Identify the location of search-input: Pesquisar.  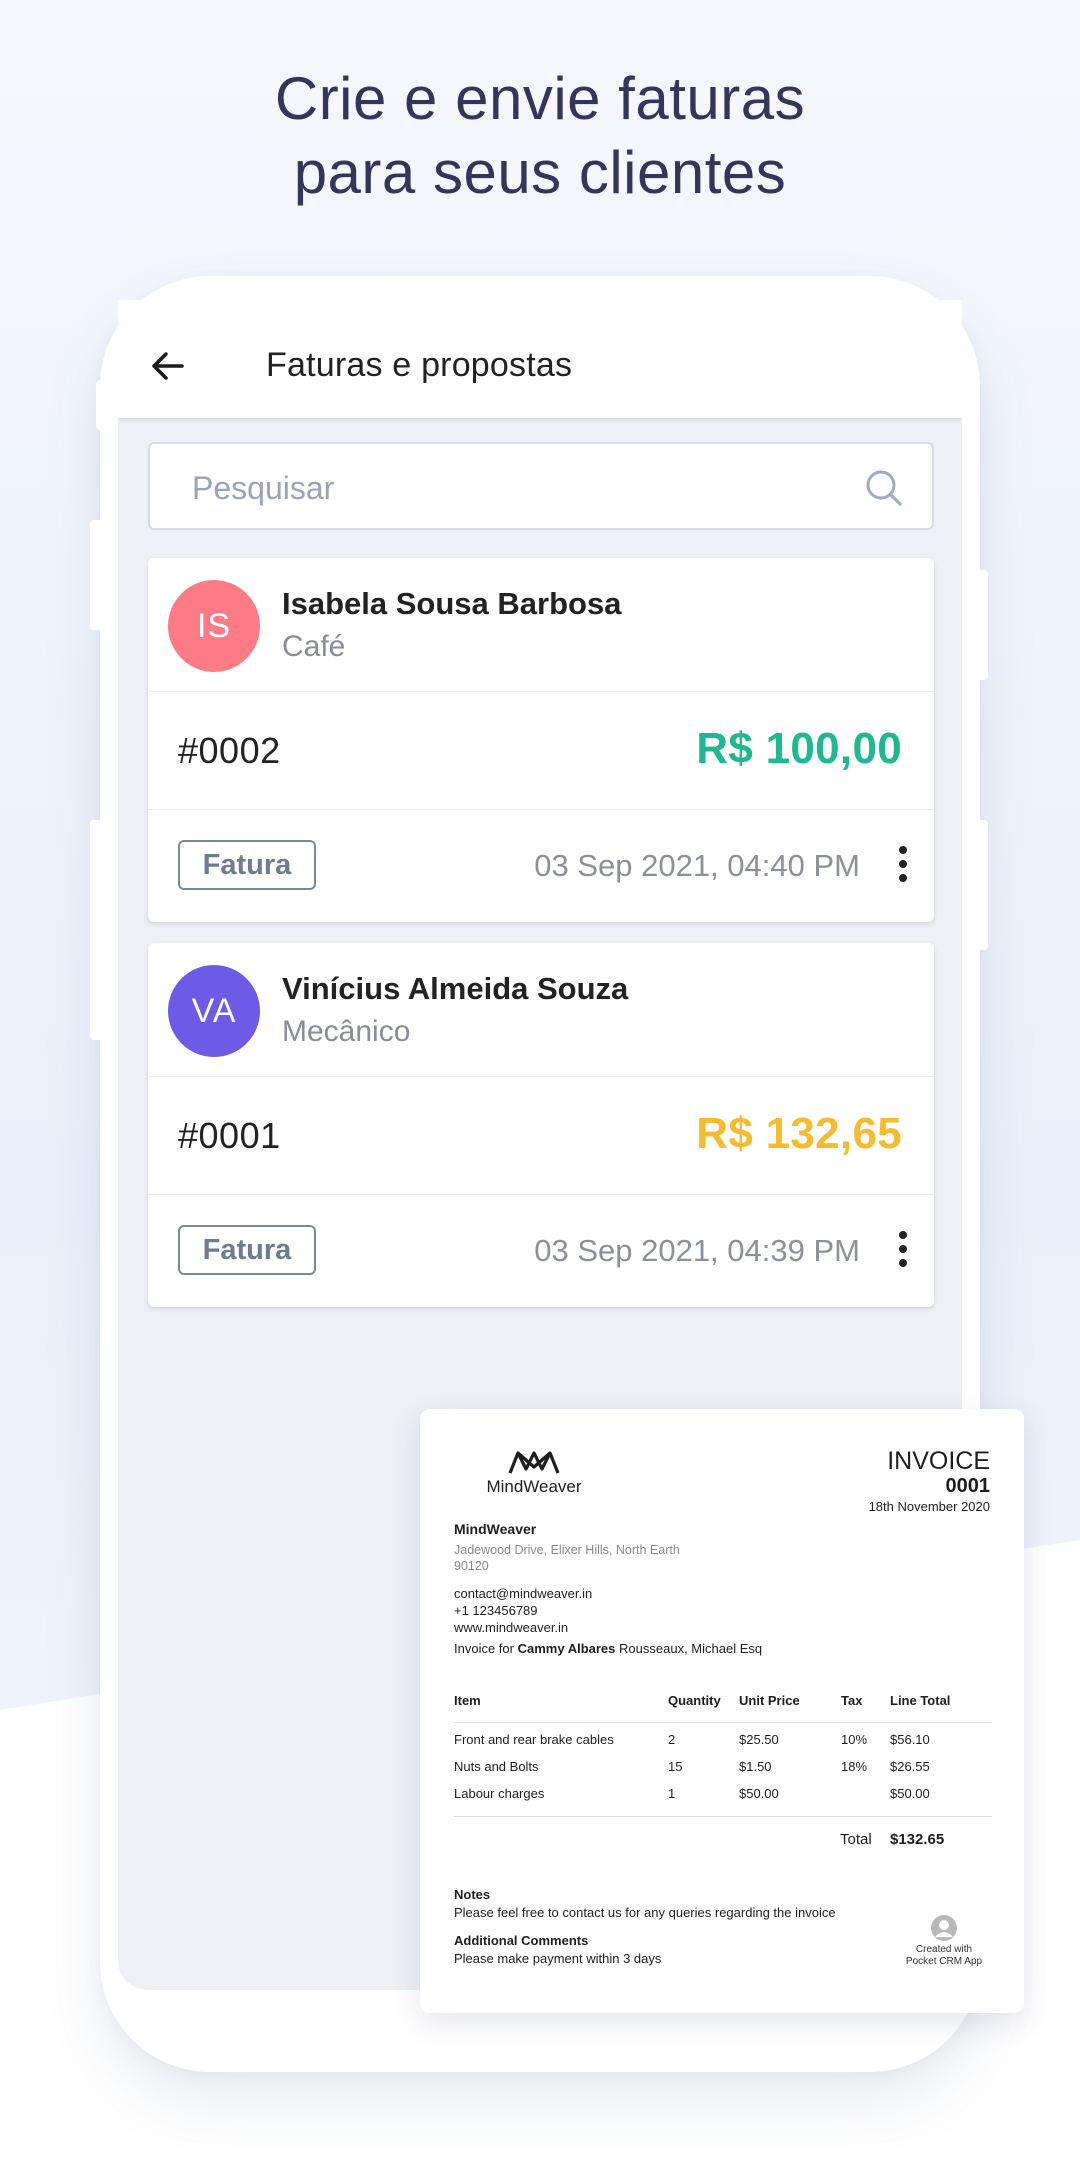
(541, 486).